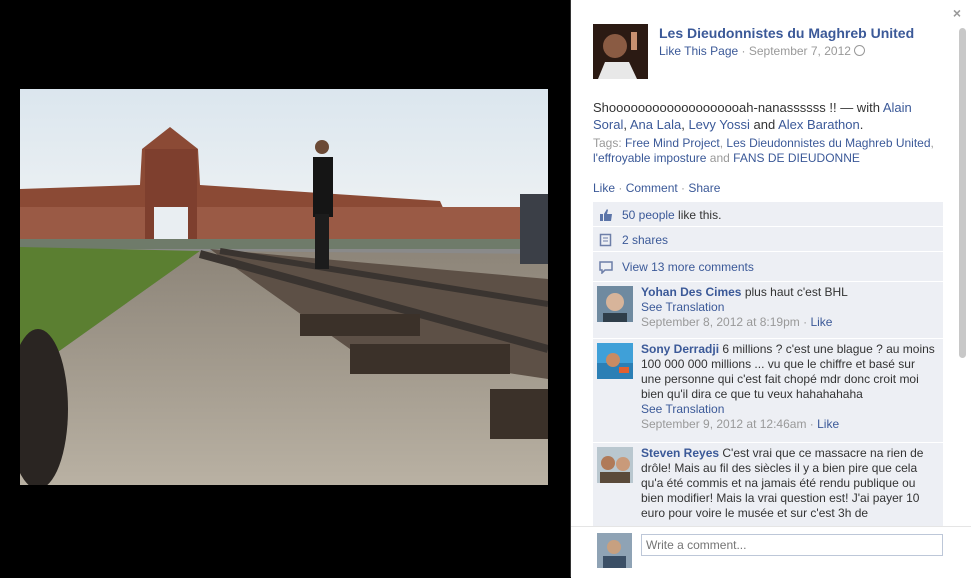 The height and width of the screenshot is (578, 971). What do you see at coordinates (691, 292) in the screenshot?
I see `comment-author: Yohan Des Cimes` at bounding box center [691, 292].